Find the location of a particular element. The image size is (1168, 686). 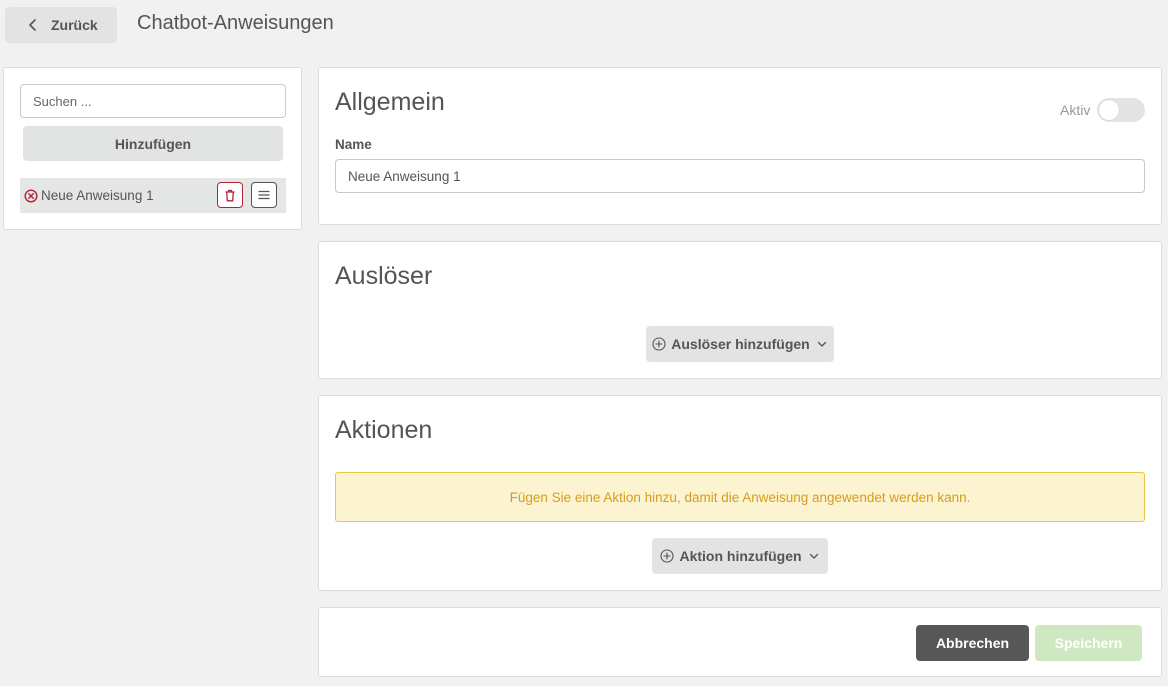

active-toggle is located at coordinates (1121, 110).